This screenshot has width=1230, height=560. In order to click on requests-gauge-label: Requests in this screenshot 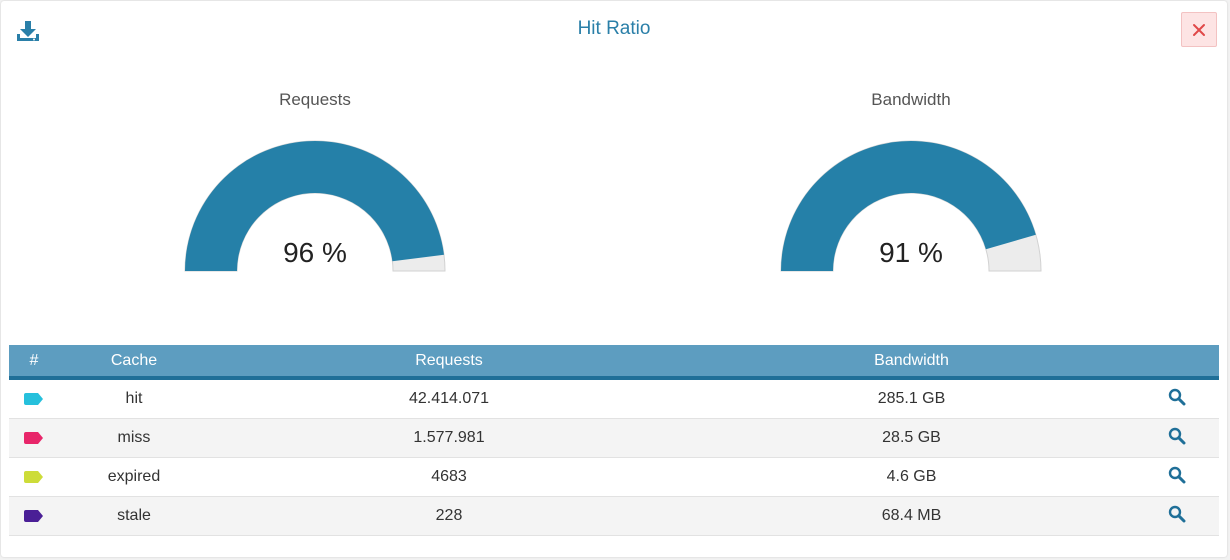, I will do `click(315, 99)`.